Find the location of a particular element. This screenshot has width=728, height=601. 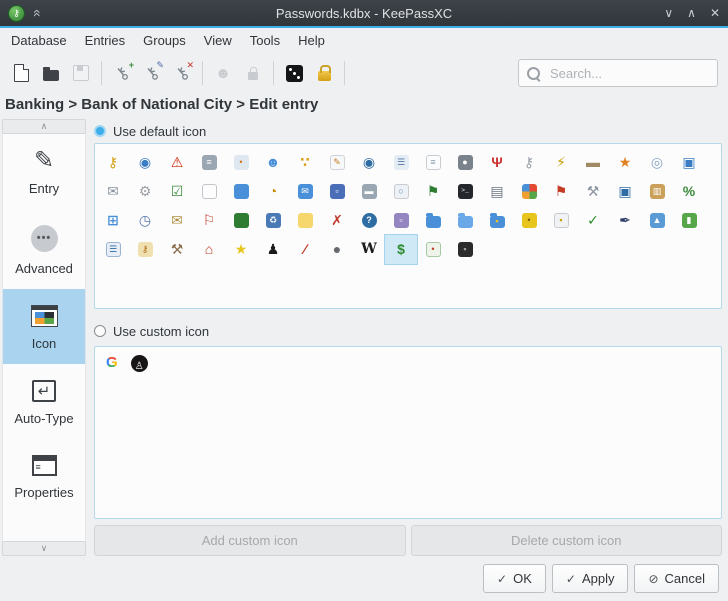

app-icon: ⚷ is located at coordinates (16, 13).